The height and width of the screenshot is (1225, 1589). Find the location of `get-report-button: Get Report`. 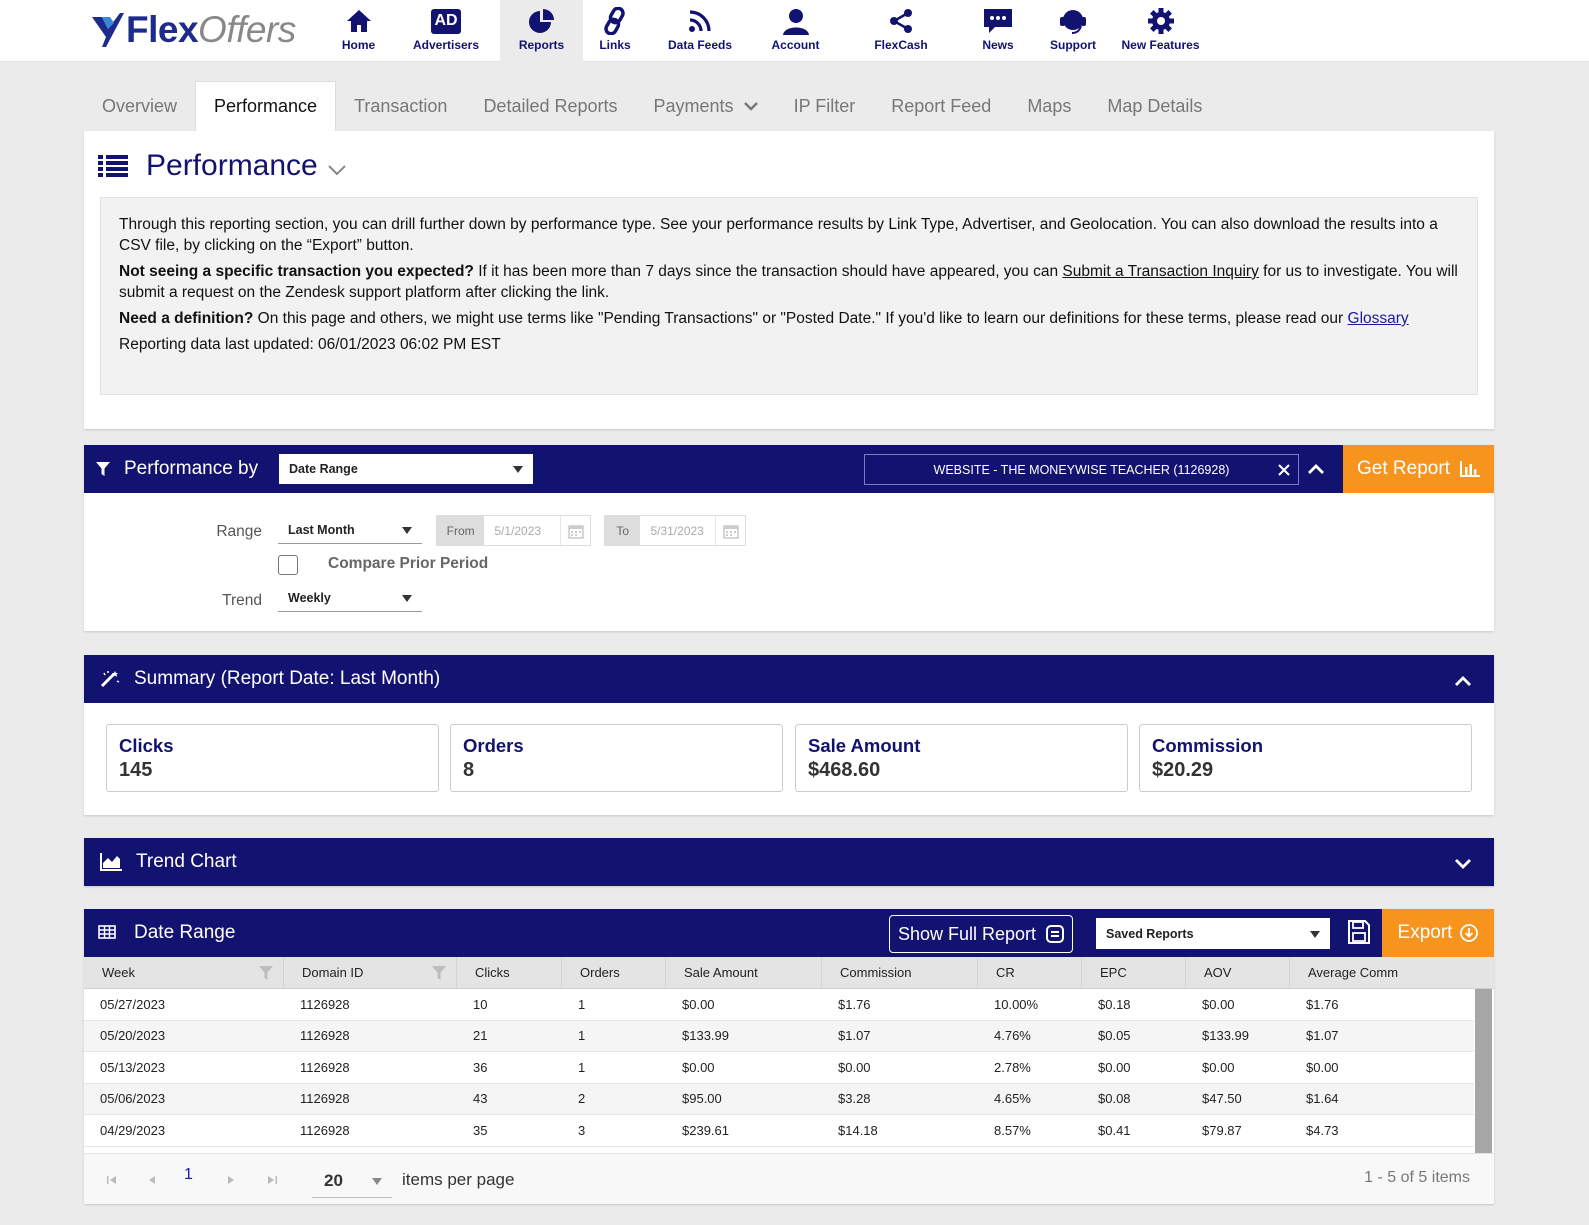

get-report-button: Get Report is located at coordinates (1418, 469).